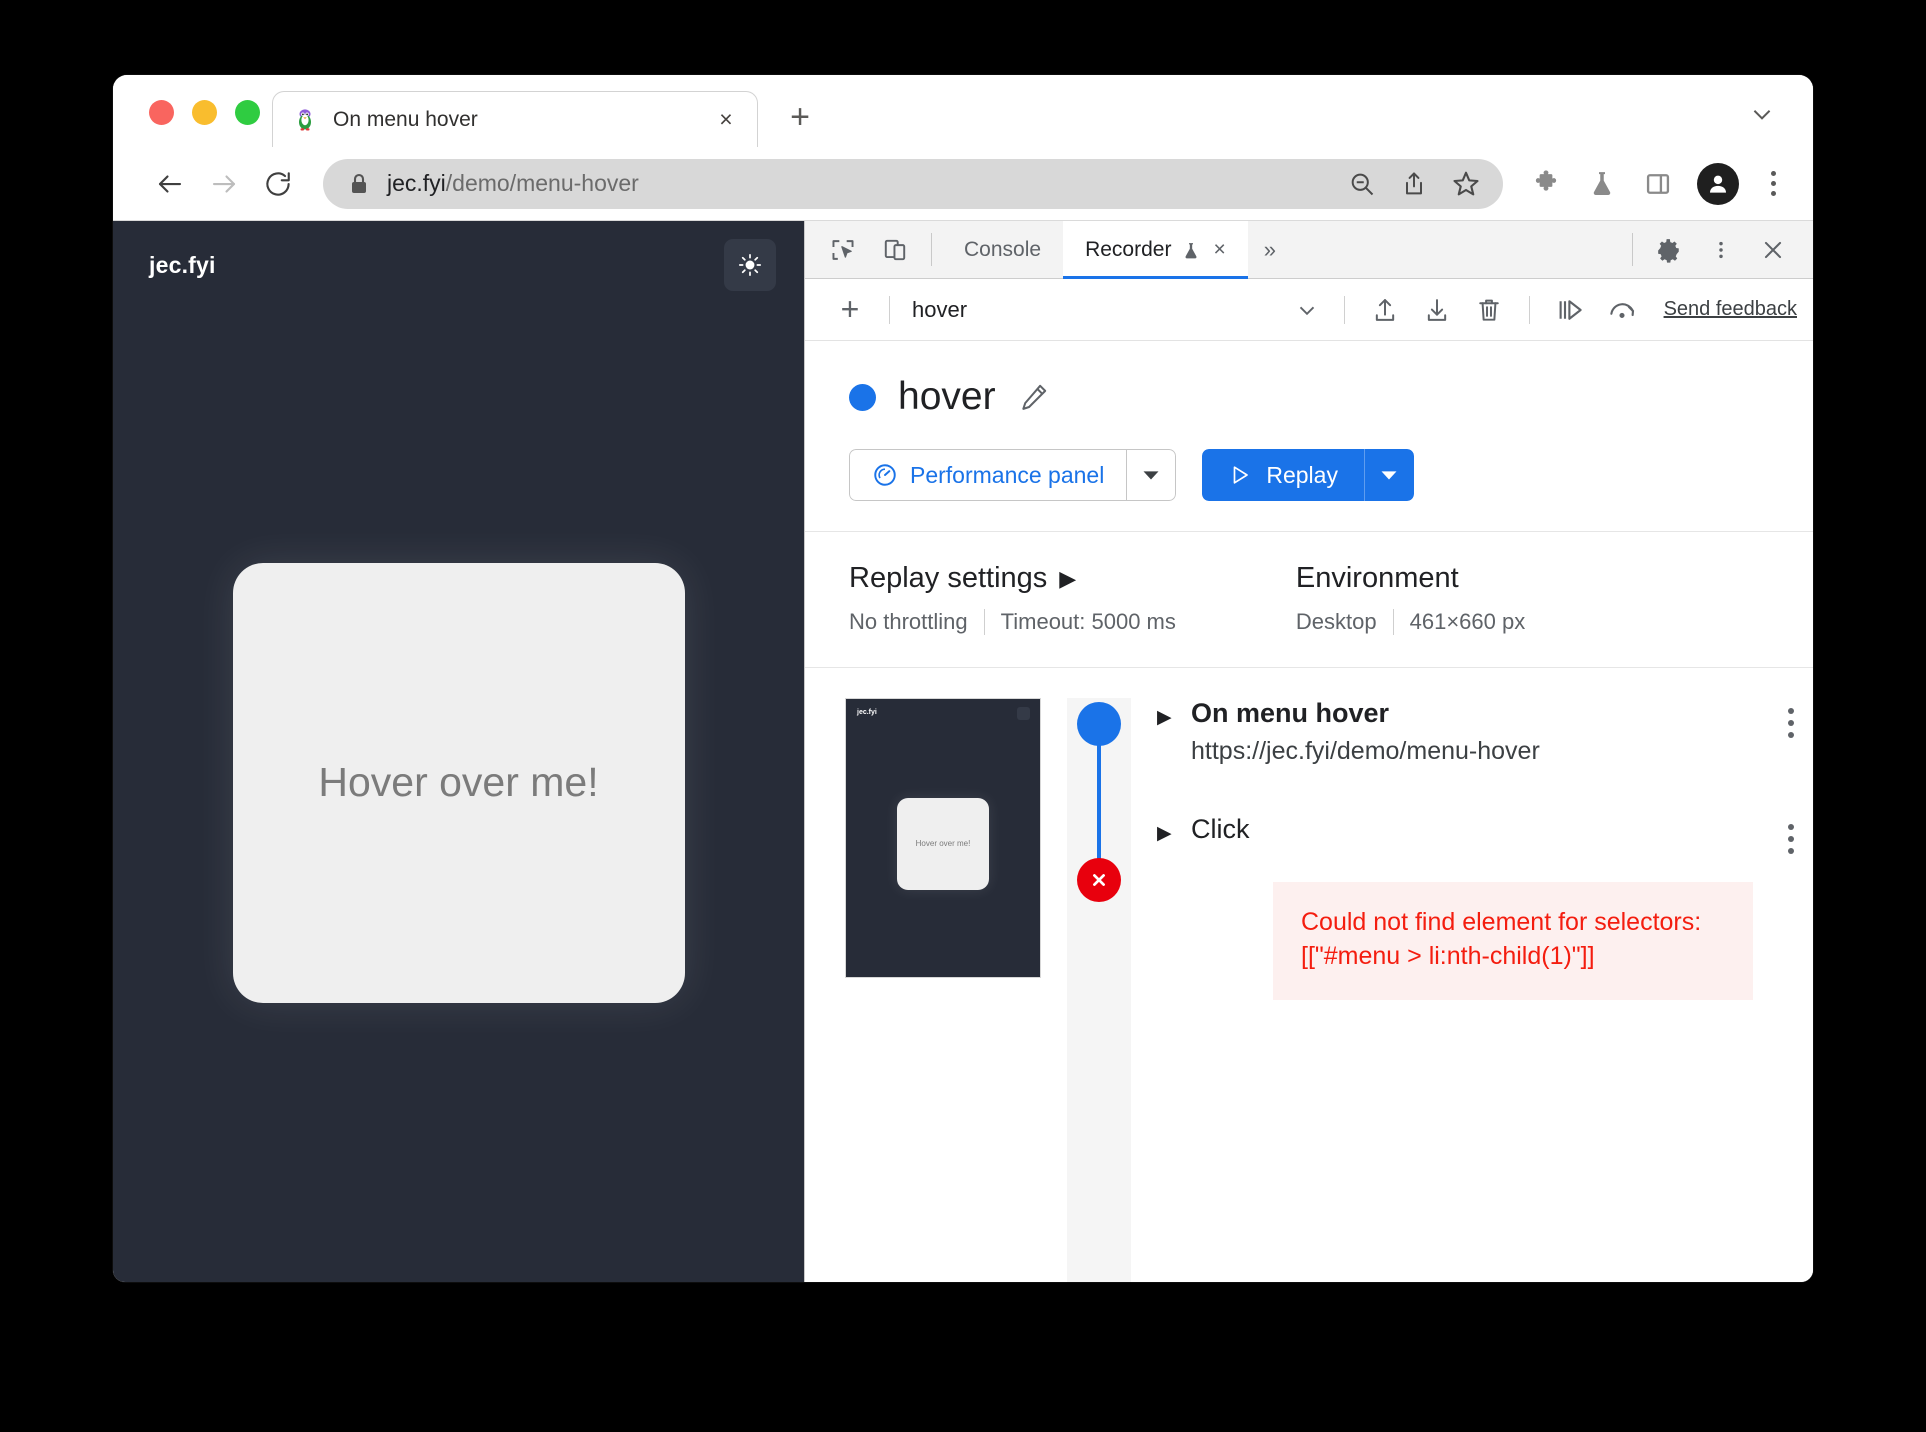  I want to click on step-item: ▶ Click, so click(1485, 834).